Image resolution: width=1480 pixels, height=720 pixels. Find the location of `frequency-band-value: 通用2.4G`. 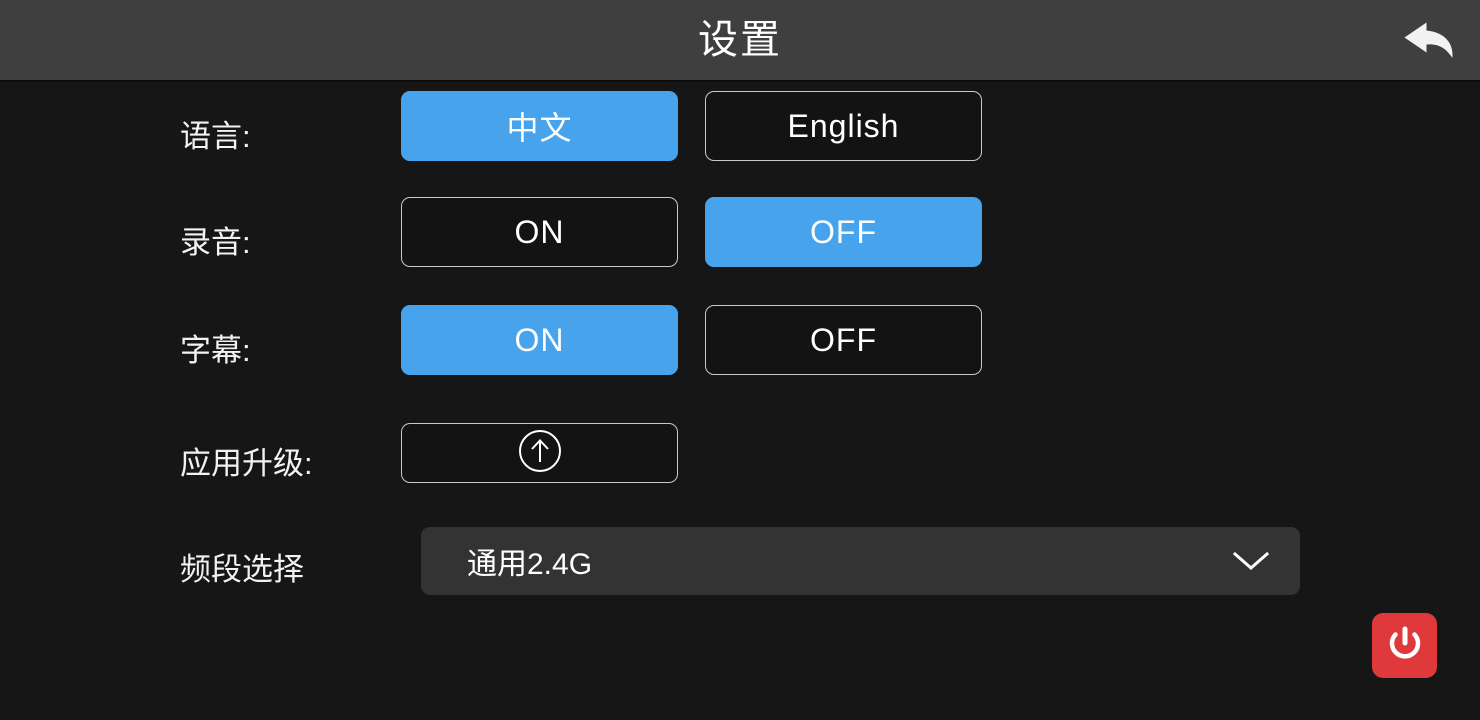

frequency-band-value: 通用2.4G is located at coordinates (530, 564).